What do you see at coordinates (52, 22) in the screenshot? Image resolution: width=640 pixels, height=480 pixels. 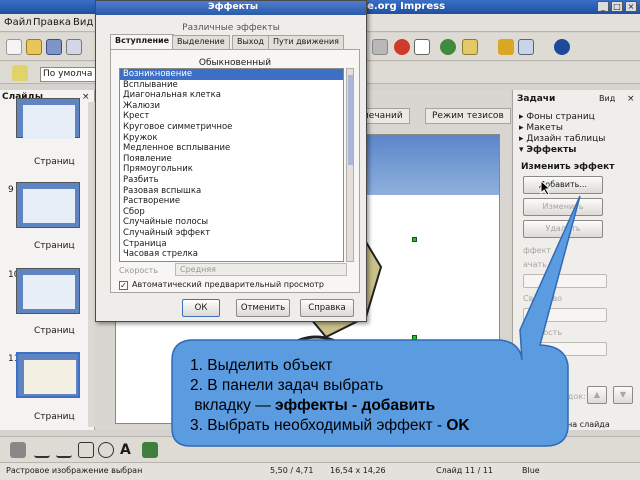 I see `menu-edit: Правка` at bounding box center [52, 22].